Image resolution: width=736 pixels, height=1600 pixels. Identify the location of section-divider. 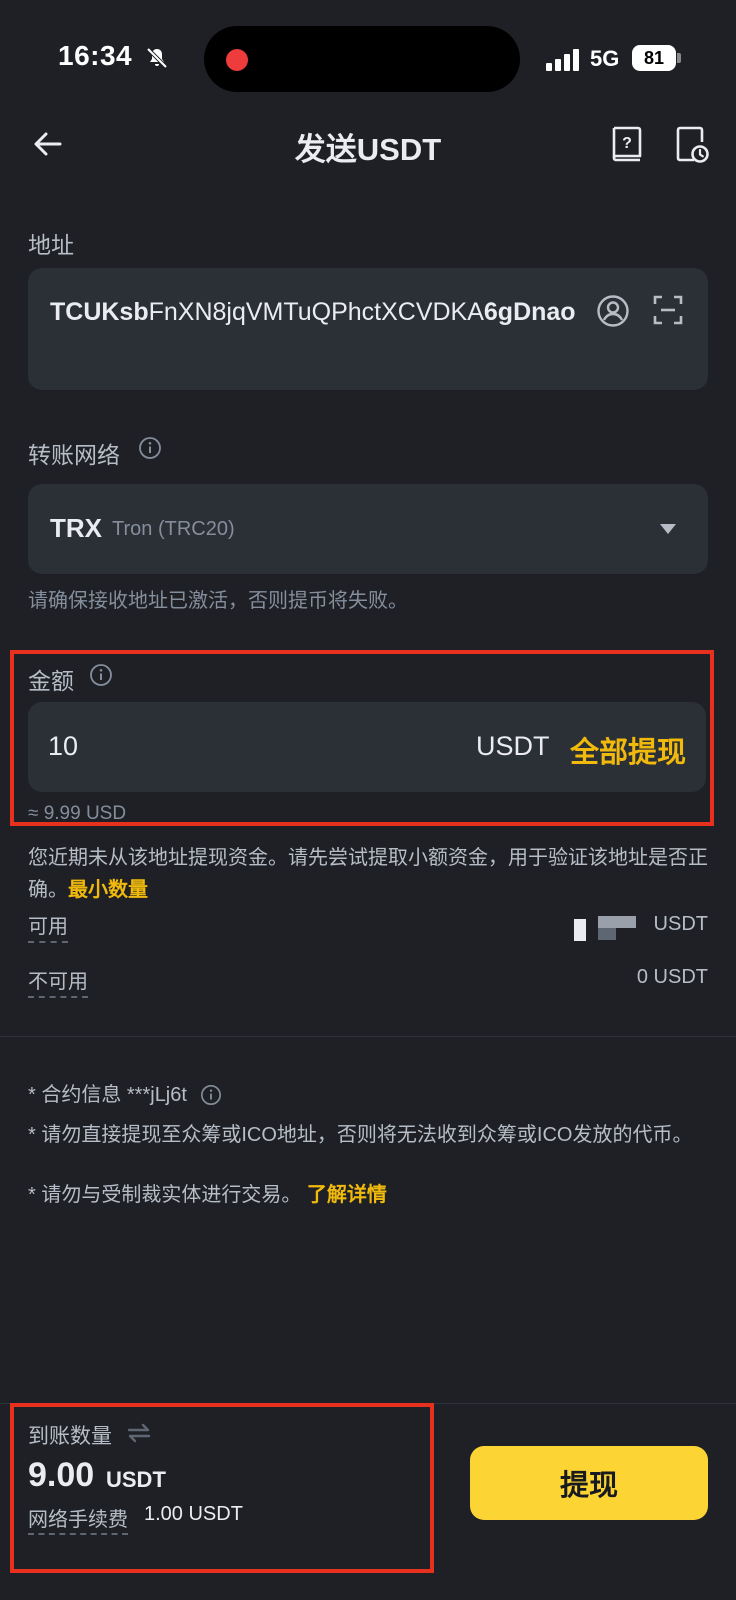
(368, 1036).